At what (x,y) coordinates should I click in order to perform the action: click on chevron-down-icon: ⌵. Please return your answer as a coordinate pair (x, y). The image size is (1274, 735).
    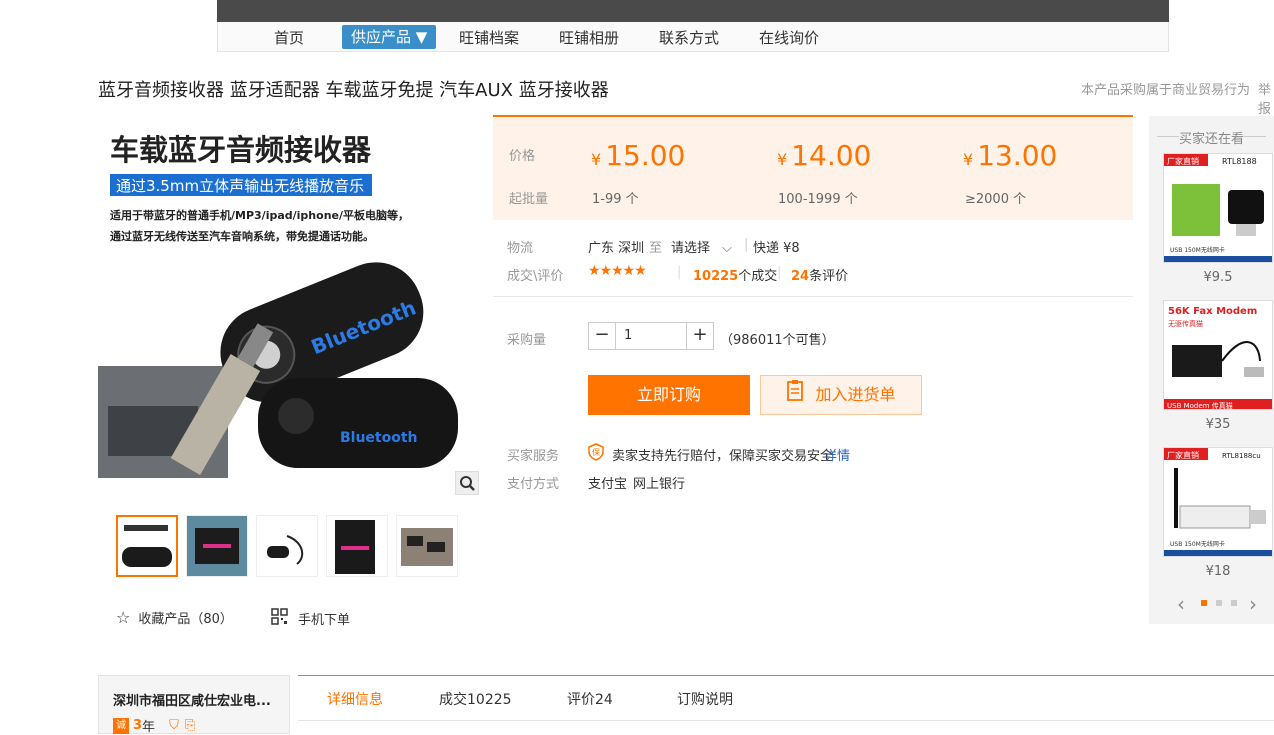
    Looking at the image, I should click on (727, 248).